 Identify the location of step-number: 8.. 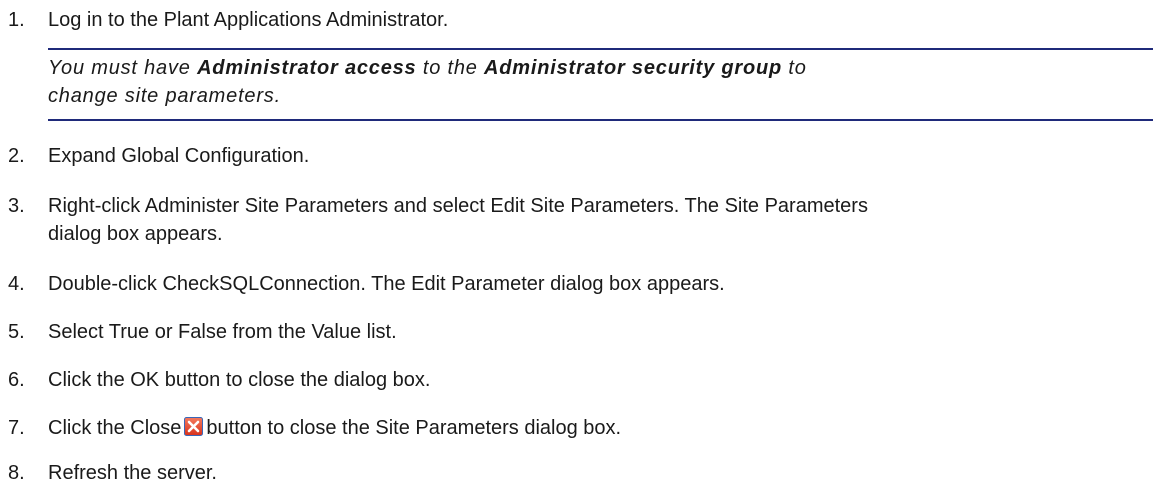
(16, 473).